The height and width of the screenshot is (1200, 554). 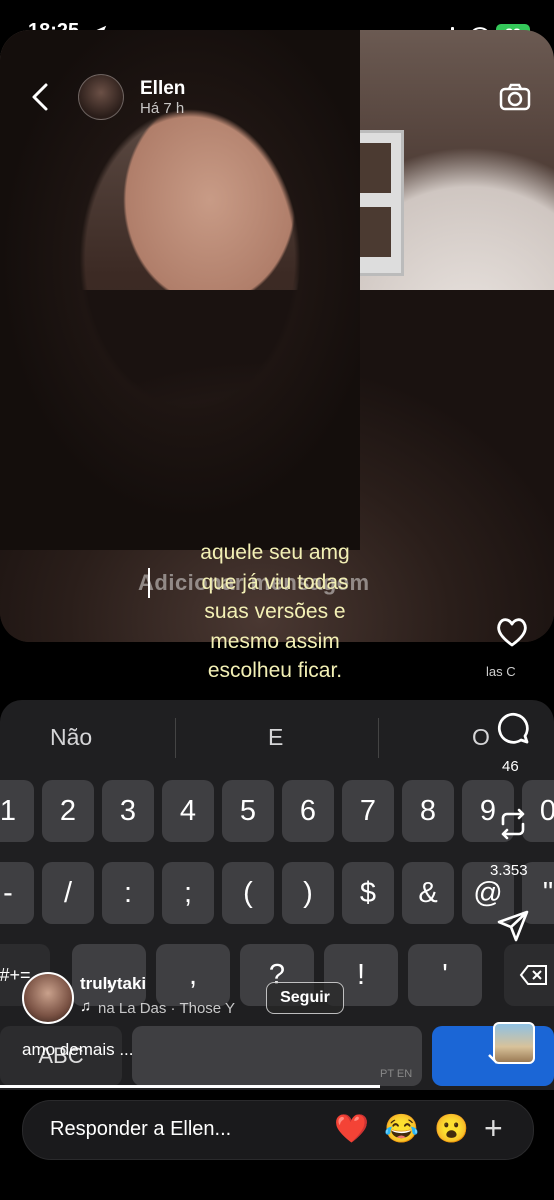 What do you see at coordinates (128, 811) in the screenshot?
I see `key-3: 3` at bounding box center [128, 811].